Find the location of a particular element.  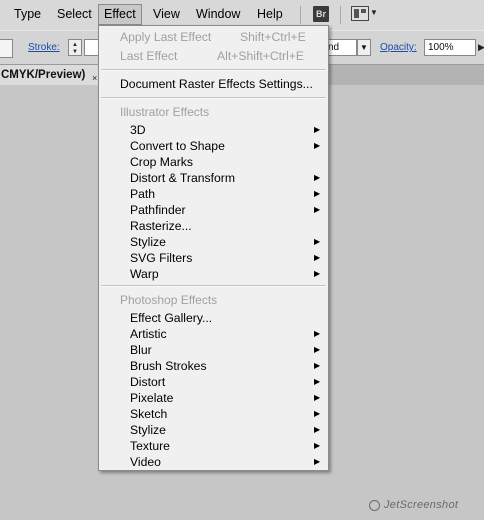

watermark-icon is located at coordinates (374, 505).